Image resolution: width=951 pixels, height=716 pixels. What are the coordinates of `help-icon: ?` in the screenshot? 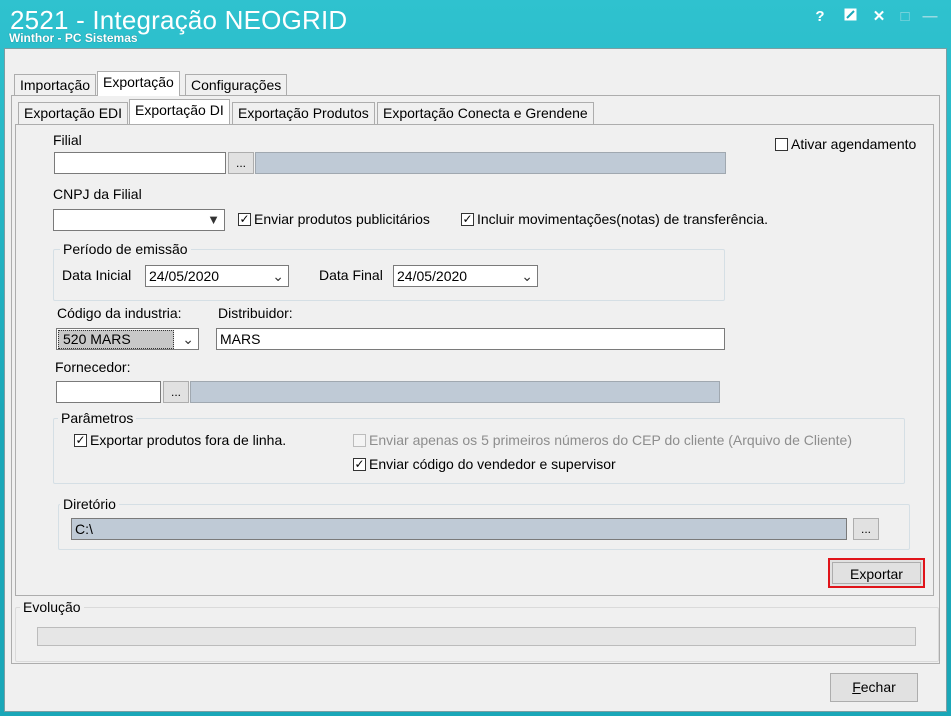 It's located at (820, 17).